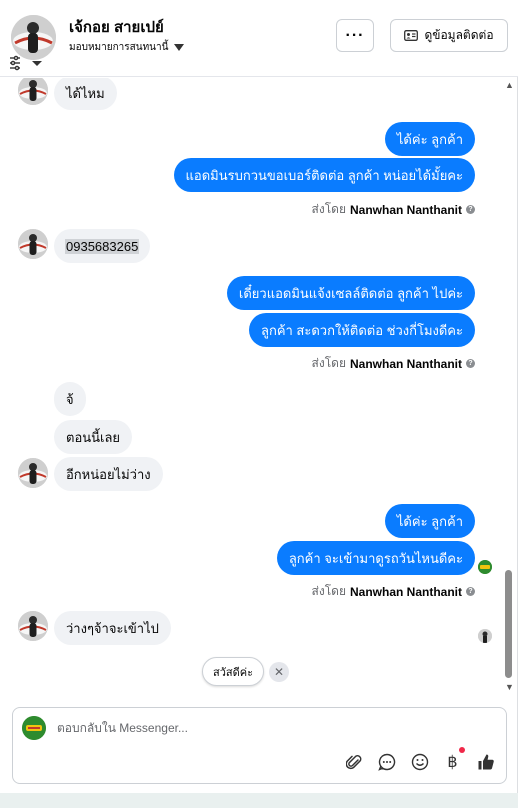 The height and width of the screenshot is (808, 518). What do you see at coordinates (453, 759) in the screenshot?
I see `baht-icon: ฿` at bounding box center [453, 759].